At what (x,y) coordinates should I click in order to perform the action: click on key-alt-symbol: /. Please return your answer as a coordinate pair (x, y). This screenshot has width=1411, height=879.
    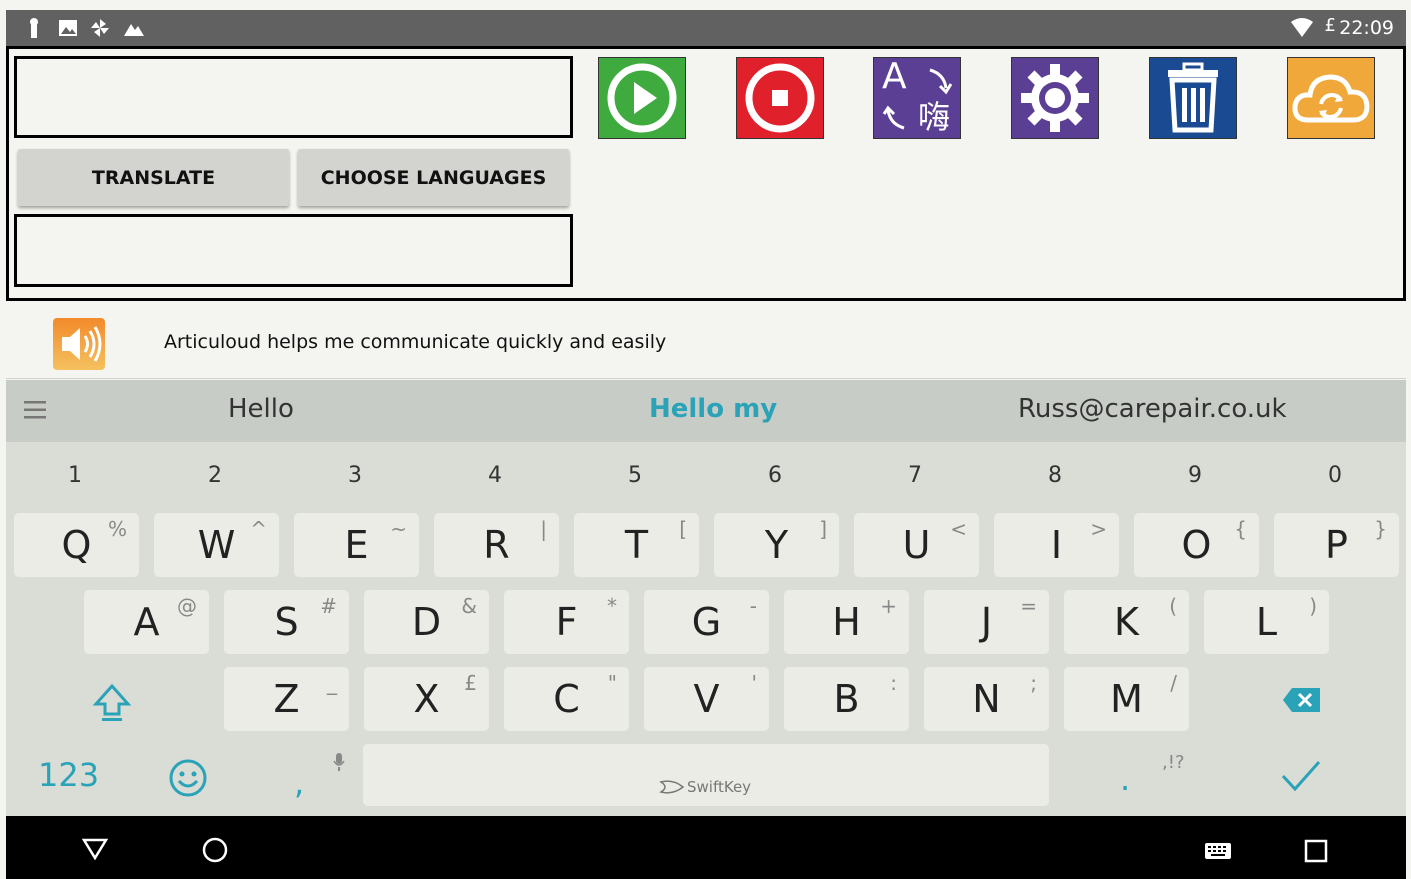
    Looking at the image, I should click on (1173, 683).